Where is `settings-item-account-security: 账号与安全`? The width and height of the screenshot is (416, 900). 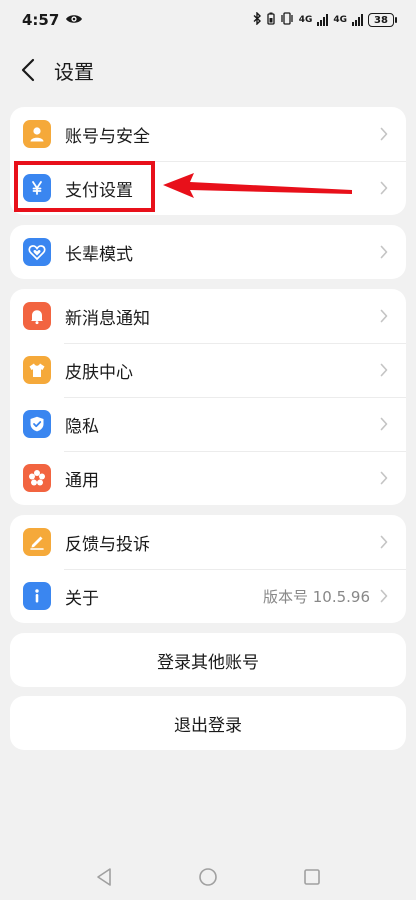
settings-item-account-security: 账号与安全 is located at coordinates (208, 134).